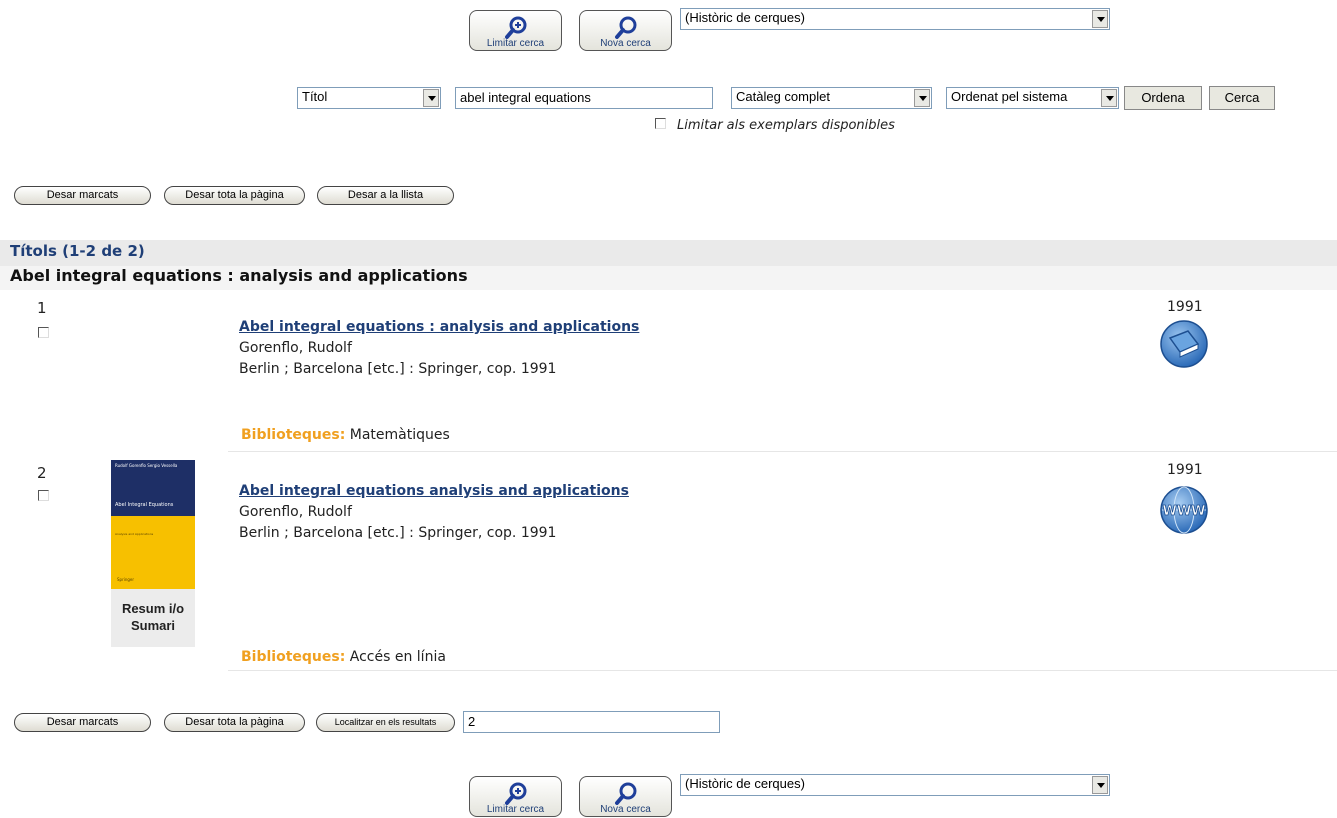  I want to click on sort-select: Ordenat pel sistema, so click(1032, 98).